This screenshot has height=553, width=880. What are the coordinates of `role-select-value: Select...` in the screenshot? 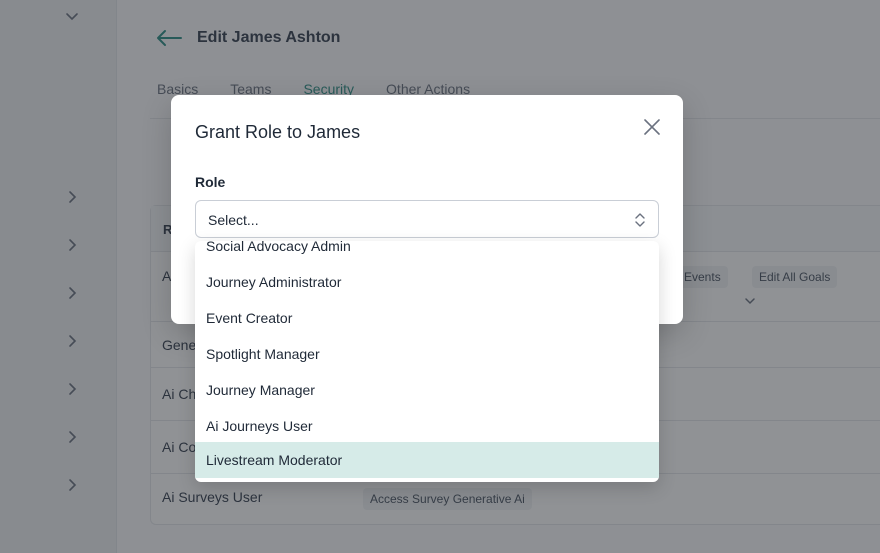 It's located at (233, 220).